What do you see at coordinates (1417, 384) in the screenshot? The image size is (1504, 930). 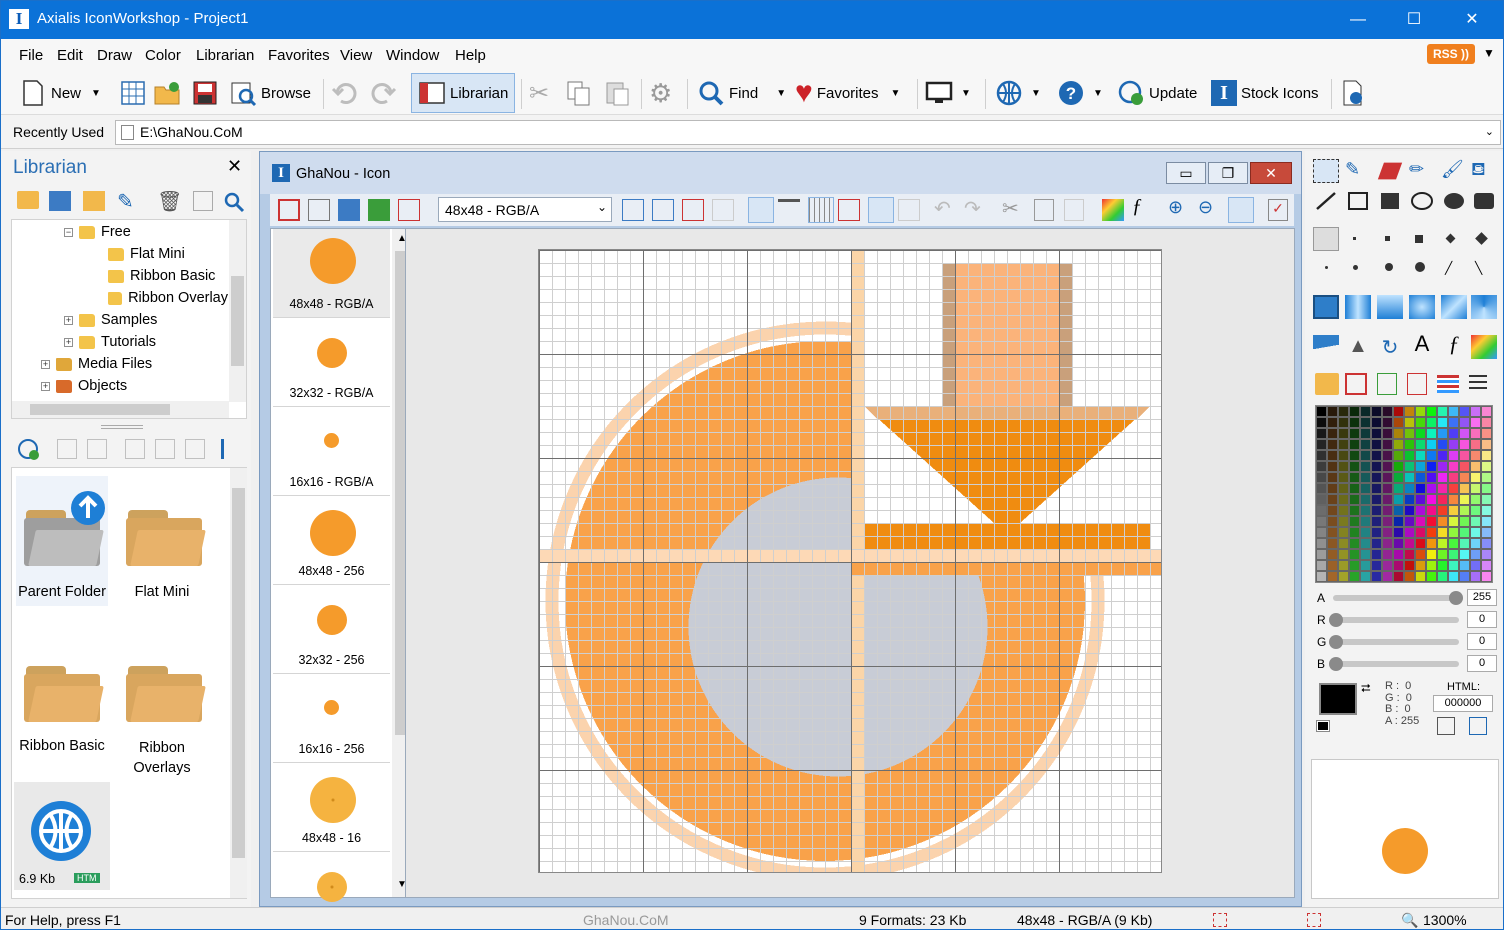 I see `delete-palette-icon` at bounding box center [1417, 384].